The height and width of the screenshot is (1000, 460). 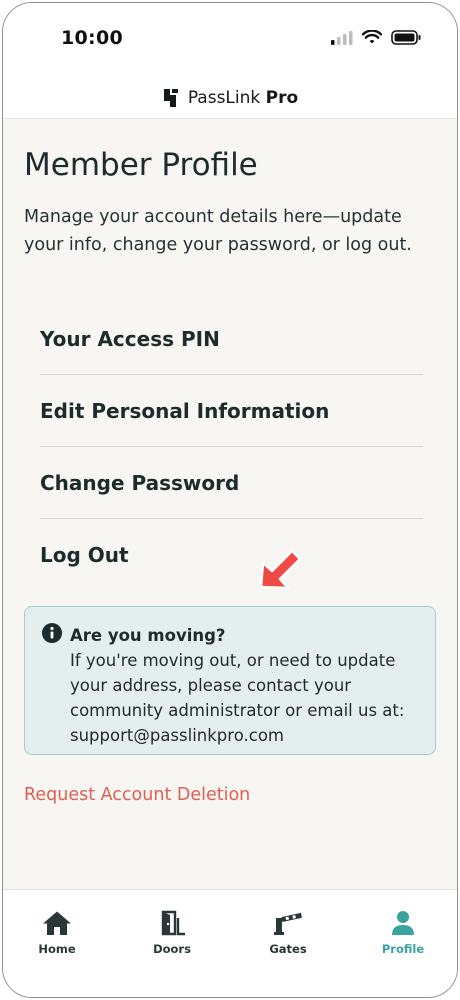 What do you see at coordinates (282, 98) in the screenshot?
I see `brand-name-bold: Pro` at bounding box center [282, 98].